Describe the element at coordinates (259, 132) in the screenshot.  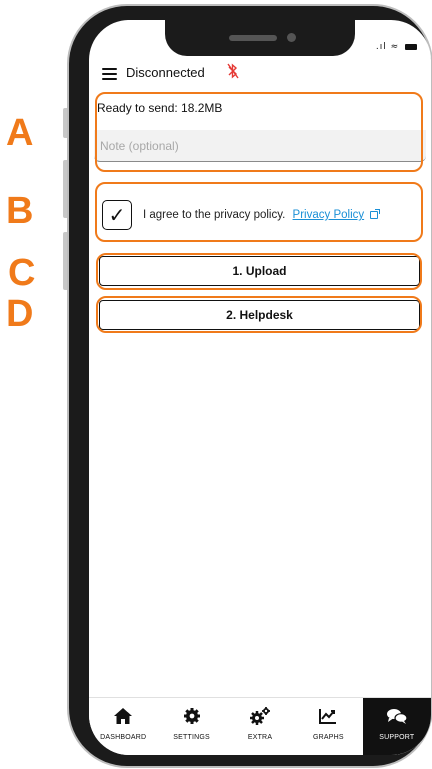
I see `annotation-box-a` at that location.